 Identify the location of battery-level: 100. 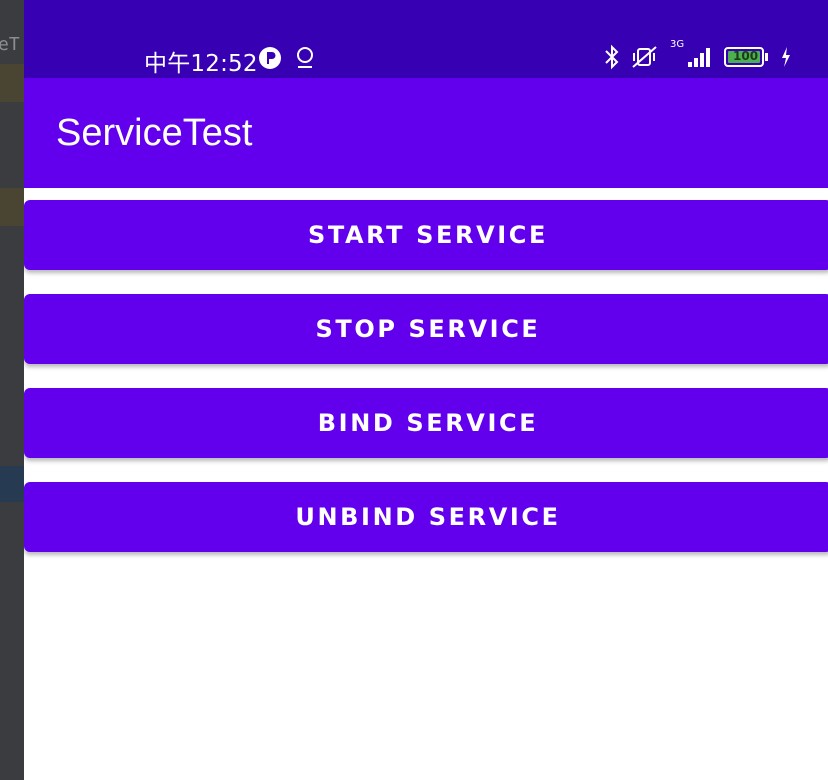
(746, 56).